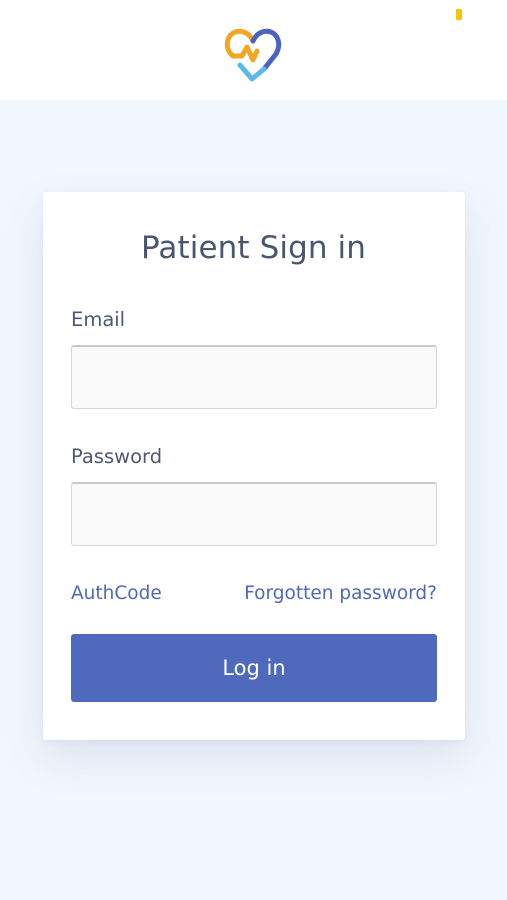 The image size is (507, 900). Describe the element at coordinates (116, 594) in the screenshot. I see `authcode-link: AuthCode` at that location.